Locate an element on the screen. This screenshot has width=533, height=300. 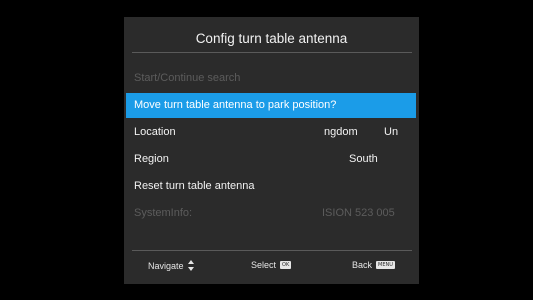
footer-navigate-hint: Navigate is located at coordinates (171, 265).